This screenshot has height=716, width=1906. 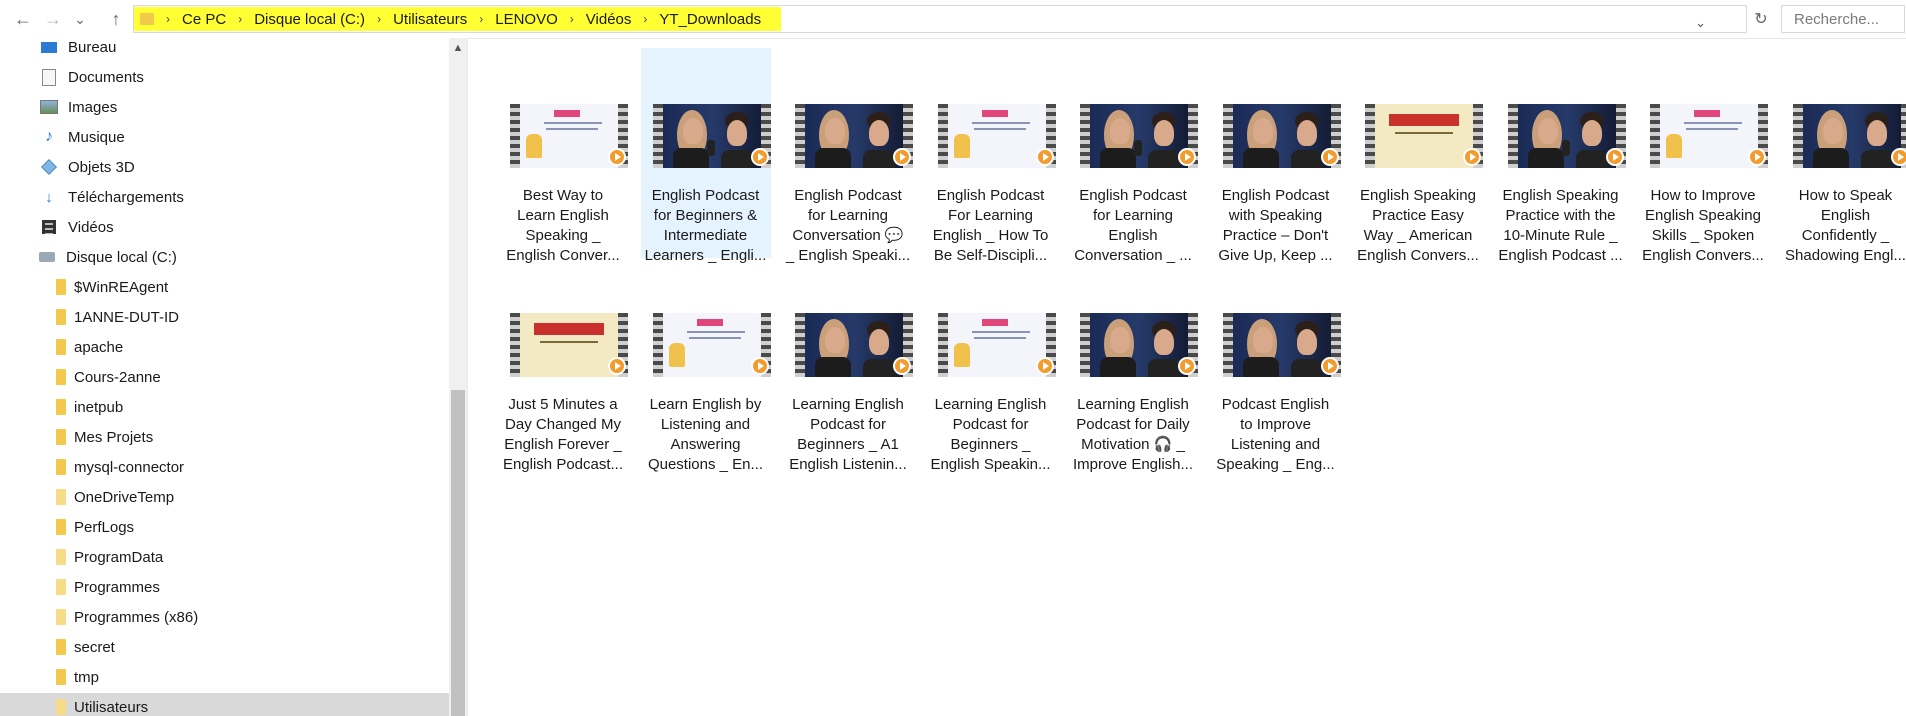 What do you see at coordinates (224, 257) in the screenshot?
I see `sidebar-item: Disque local (C:)` at bounding box center [224, 257].